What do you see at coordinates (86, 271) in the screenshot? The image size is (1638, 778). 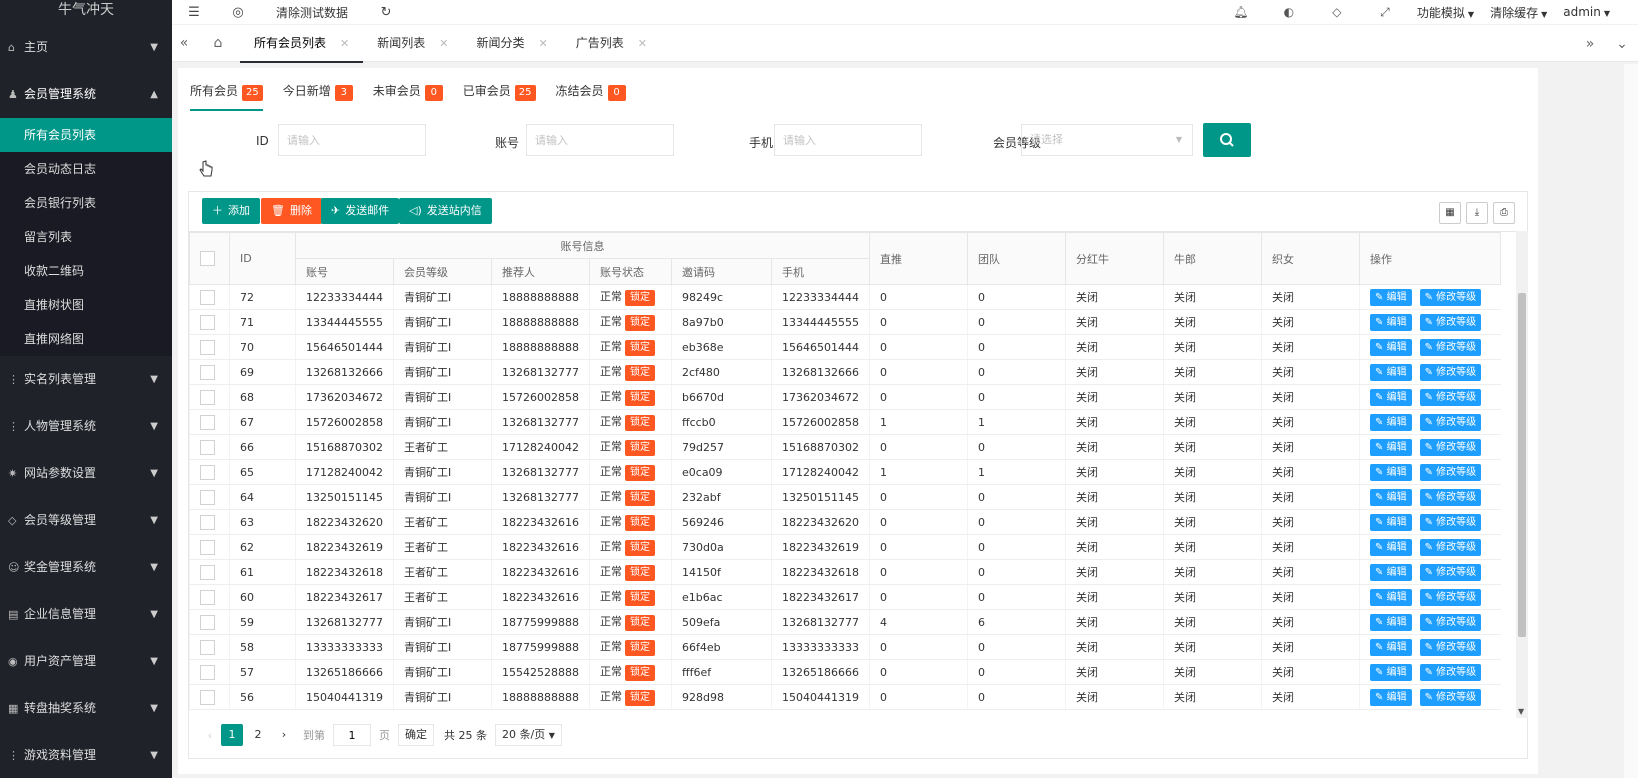 I see `sidebar-subitem-4: 收款二维码` at bounding box center [86, 271].